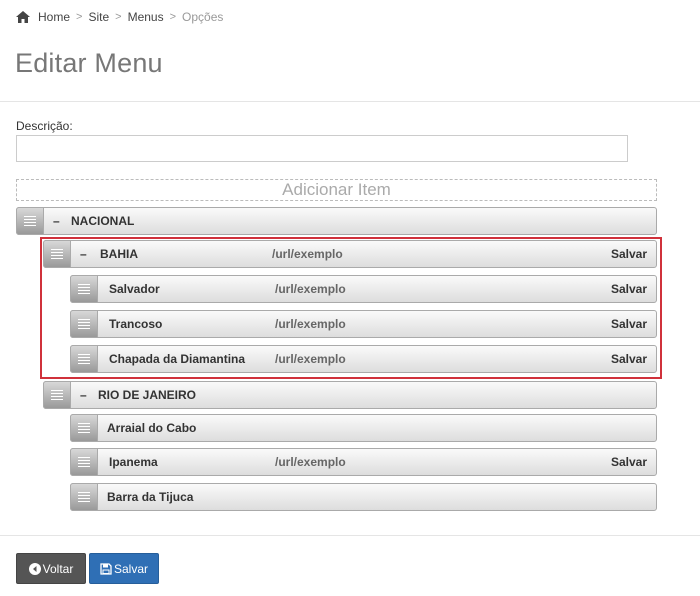 Image resolution: width=700 pixels, height=596 pixels. Describe the element at coordinates (89, 63) in the screenshot. I see `page-title: Editar Menu` at that location.